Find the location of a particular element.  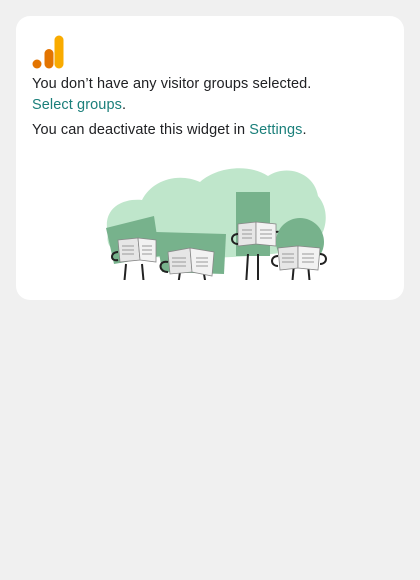

deactivate-hint-text: You can deactivate this widget in is located at coordinates (141, 130).